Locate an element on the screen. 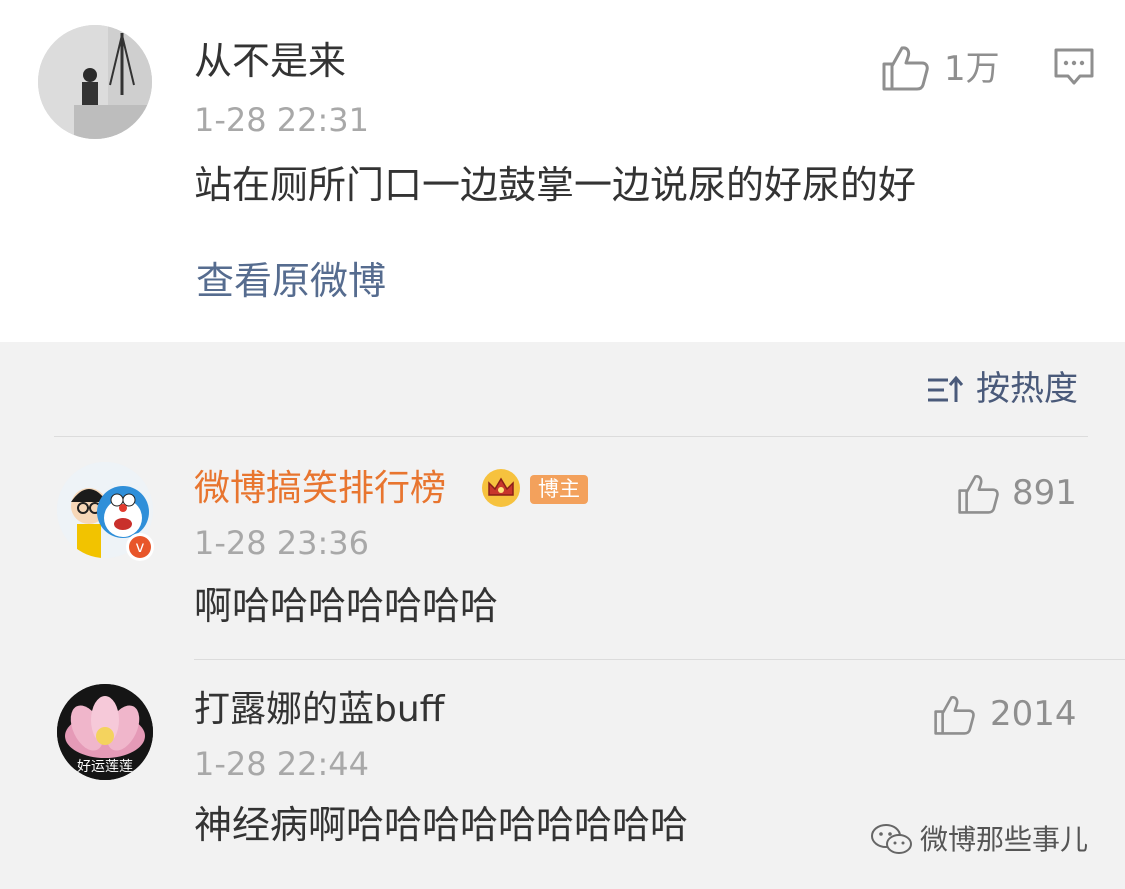  timestamp: 1-28 22:44 is located at coordinates (282, 764).